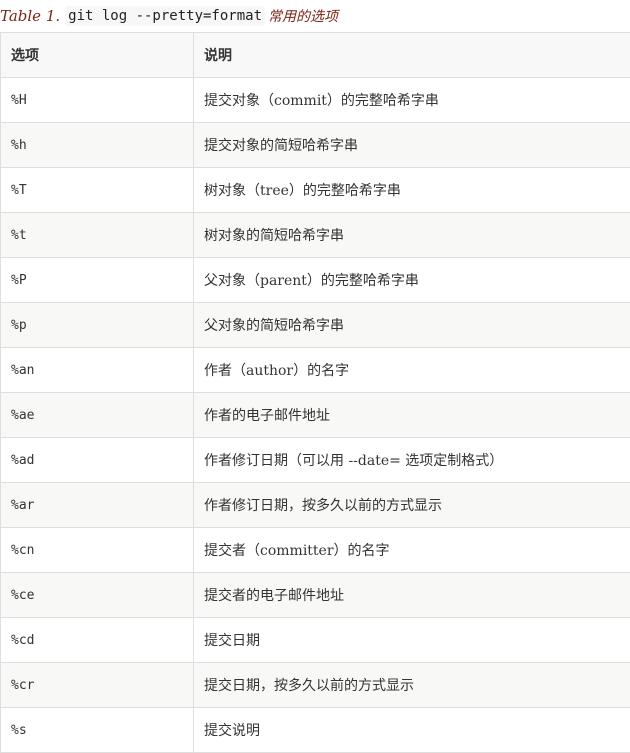 The width and height of the screenshot is (630, 753). What do you see at coordinates (412, 55) in the screenshot?
I see `column-header-description: 说明` at bounding box center [412, 55].